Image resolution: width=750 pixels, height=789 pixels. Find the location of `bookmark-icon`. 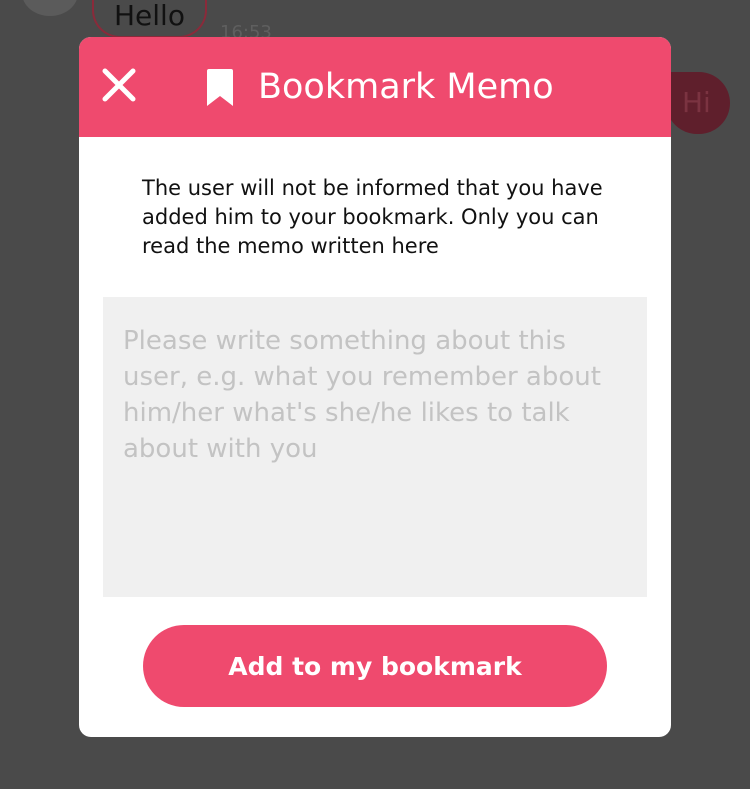

bookmark-icon is located at coordinates (220, 88).